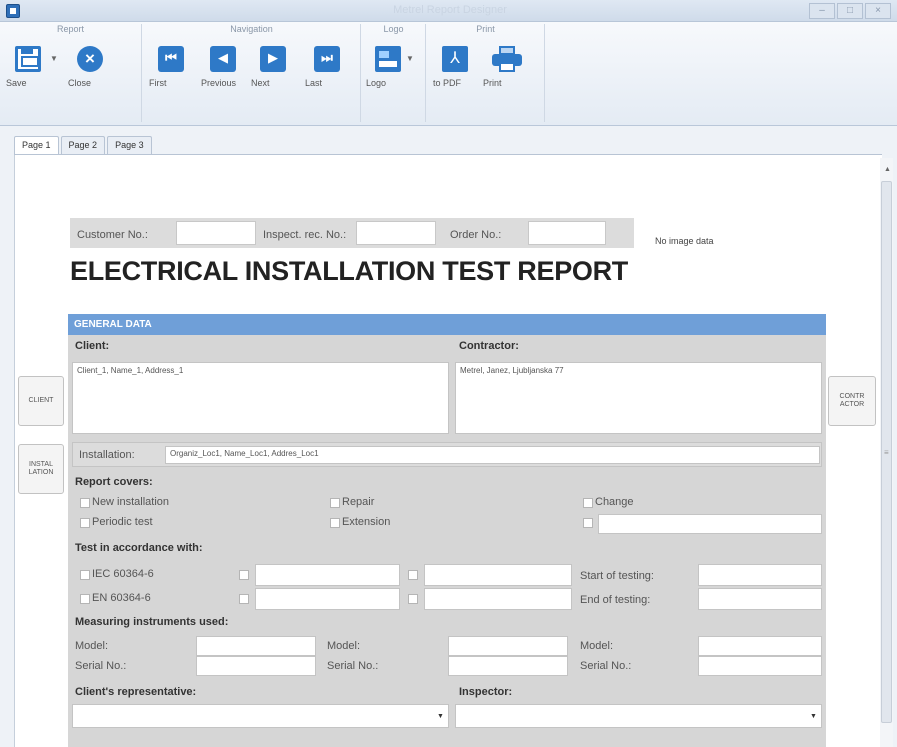  I want to click on general-data-header: GENERAL DATA, so click(447, 324).